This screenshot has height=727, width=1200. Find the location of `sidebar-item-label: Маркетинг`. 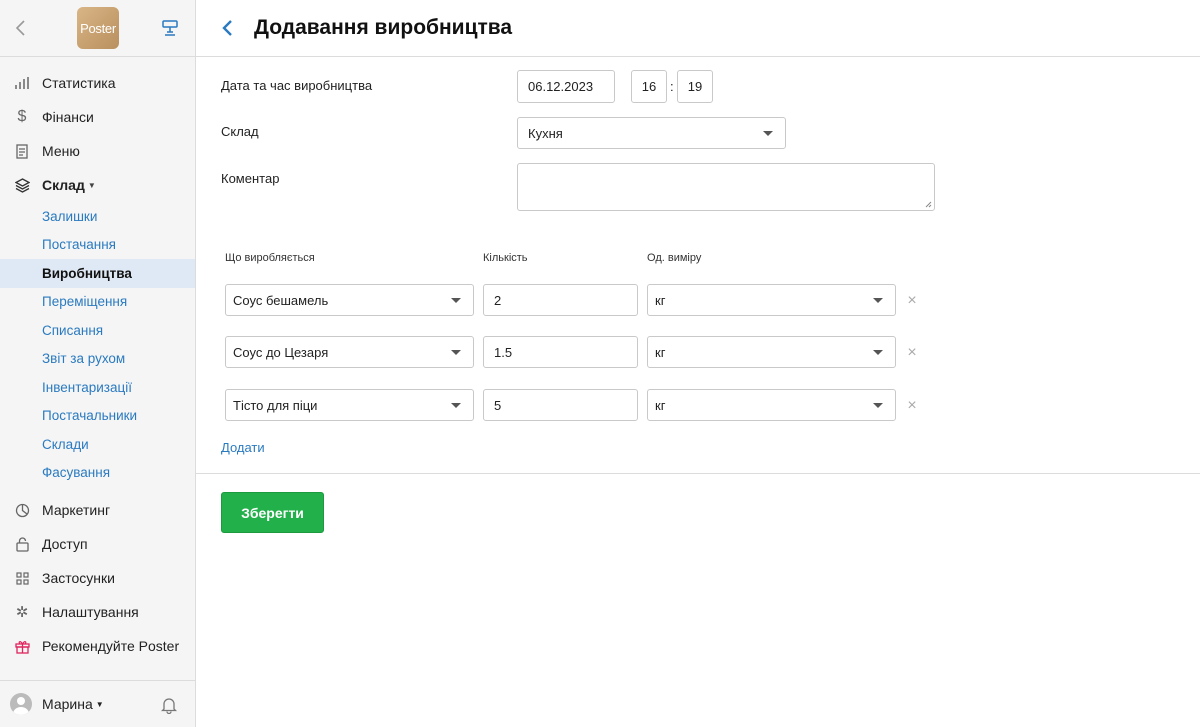

sidebar-item-label: Маркетинг is located at coordinates (76, 510).